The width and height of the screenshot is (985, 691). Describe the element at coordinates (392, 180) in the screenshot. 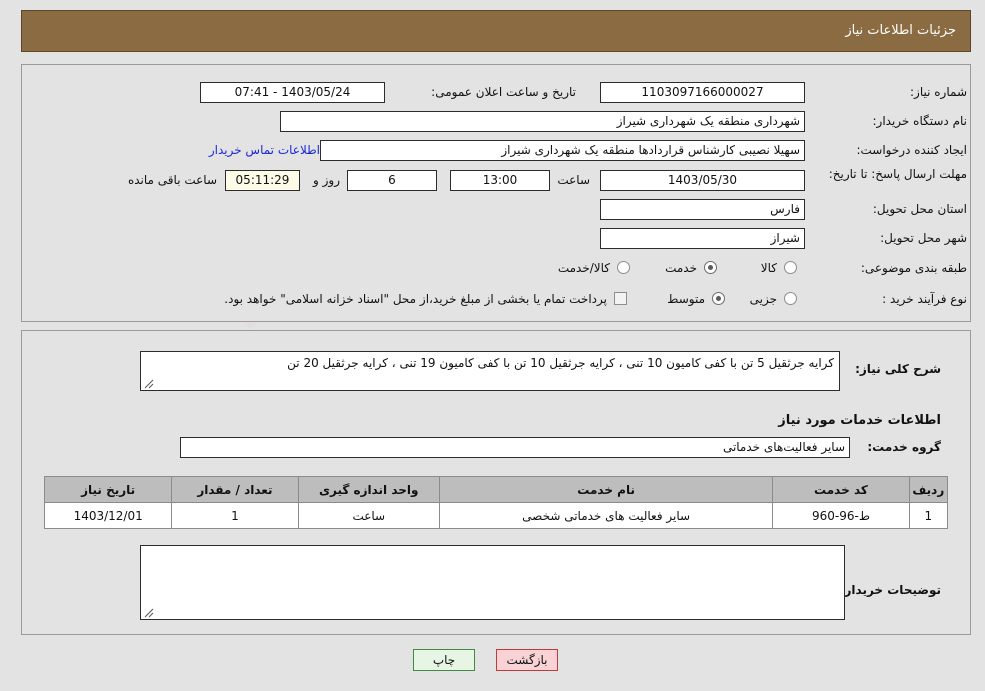

I see `remaining-days-field: 6` at that location.